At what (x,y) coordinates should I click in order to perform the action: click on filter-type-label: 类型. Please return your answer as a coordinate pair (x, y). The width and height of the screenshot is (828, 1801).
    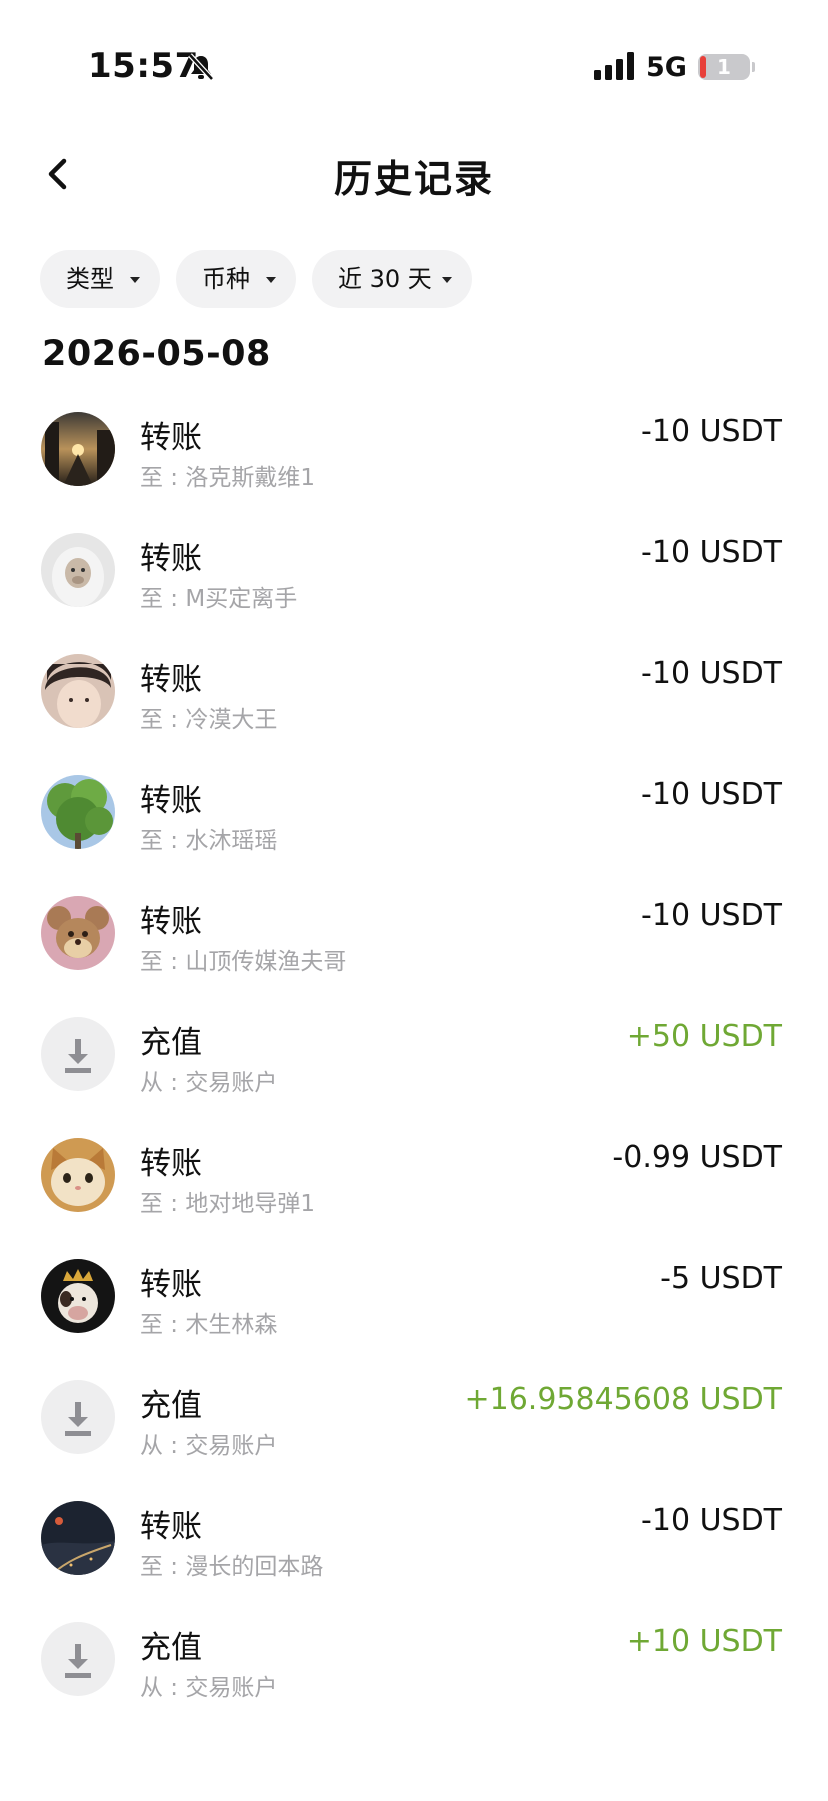
    Looking at the image, I should click on (90, 279).